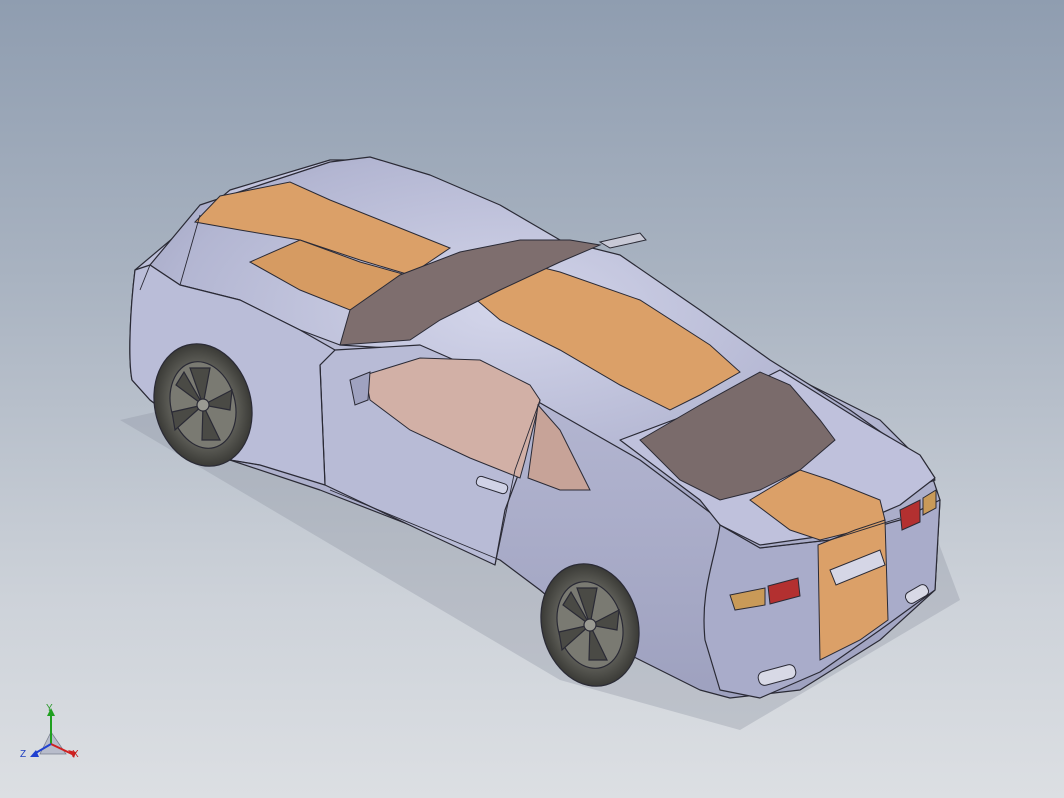 The width and height of the screenshot is (1064, 798). Describe the element at coordinates (49, 708) in the screenshot. I see `triad-y-label: Y` at that location.